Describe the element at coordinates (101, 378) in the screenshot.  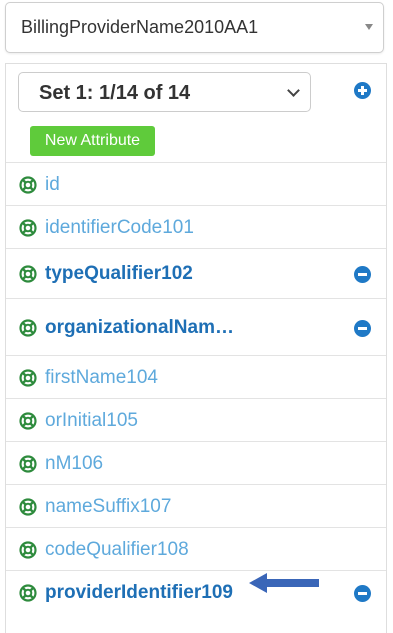
I see `attribute-label: firstName104` at that location.